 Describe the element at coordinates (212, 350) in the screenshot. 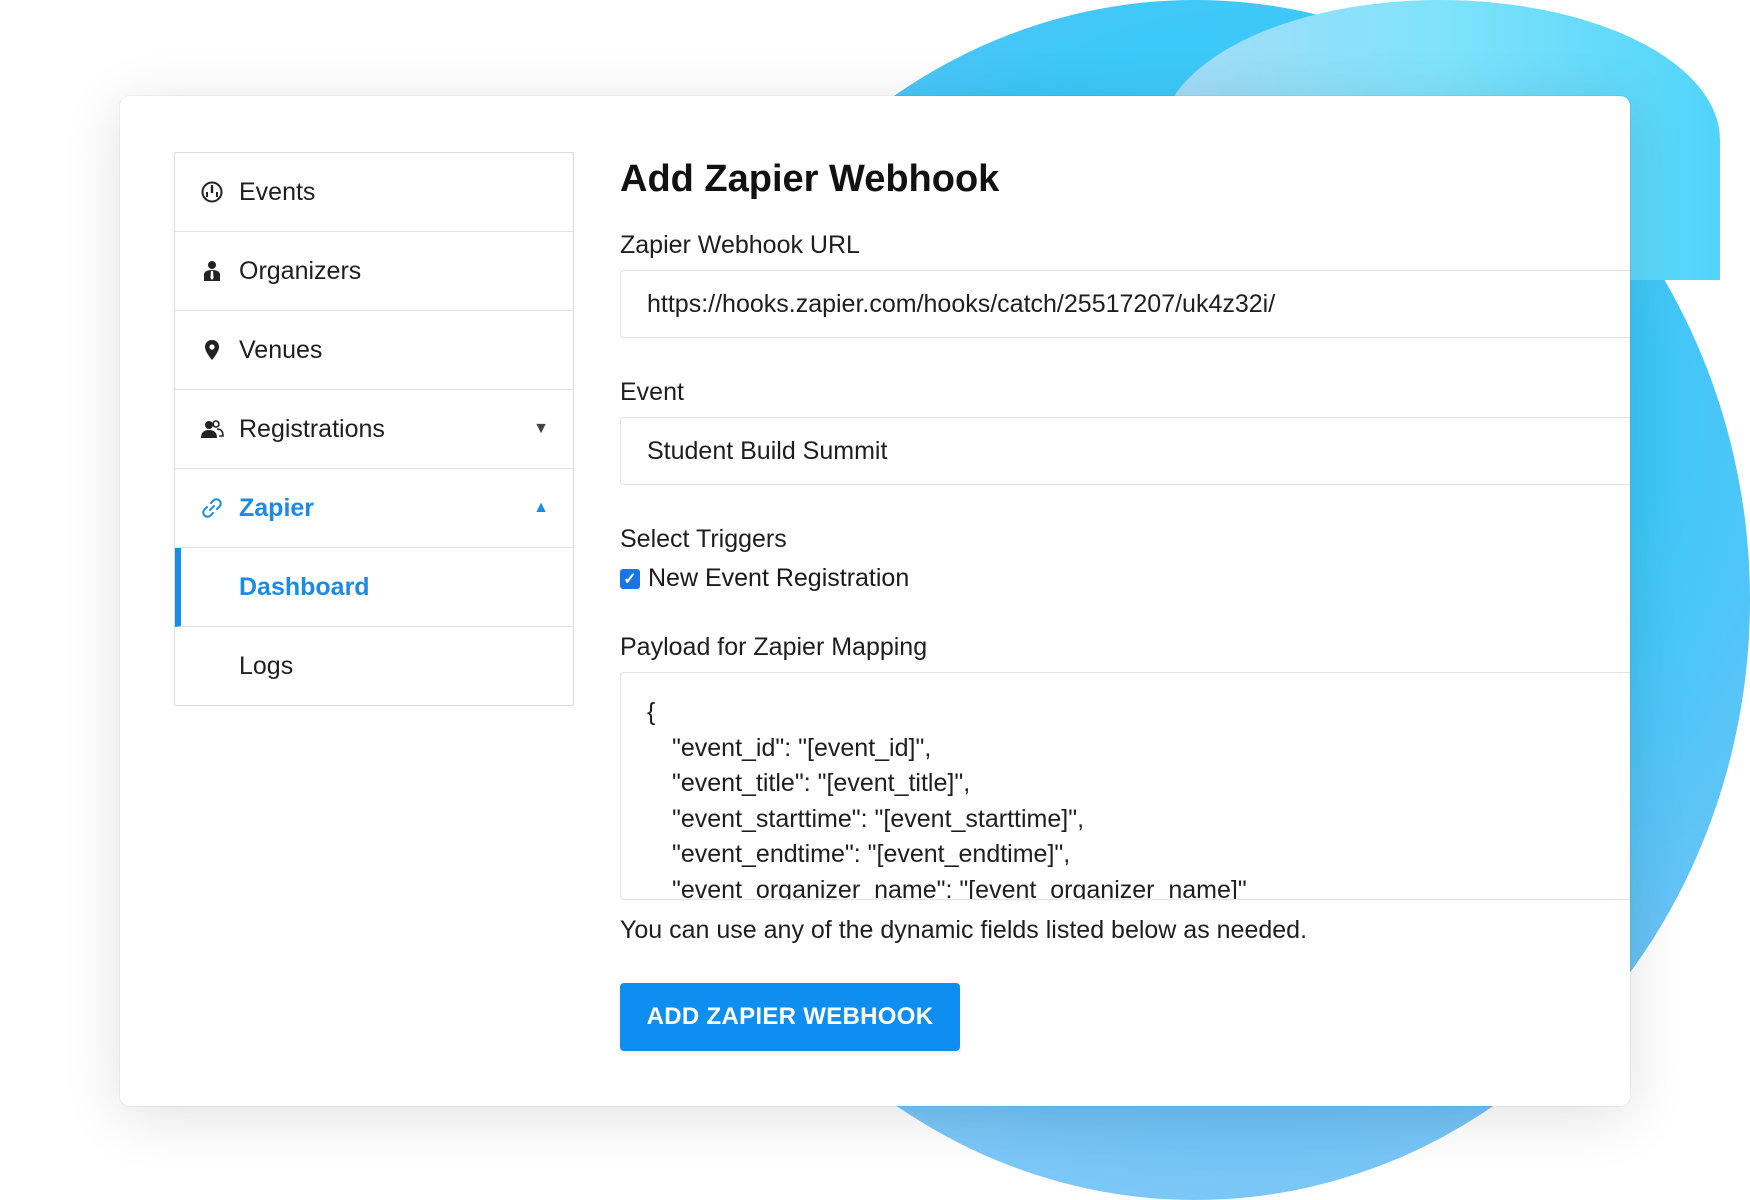

I see `map-pin-icon` at that location.